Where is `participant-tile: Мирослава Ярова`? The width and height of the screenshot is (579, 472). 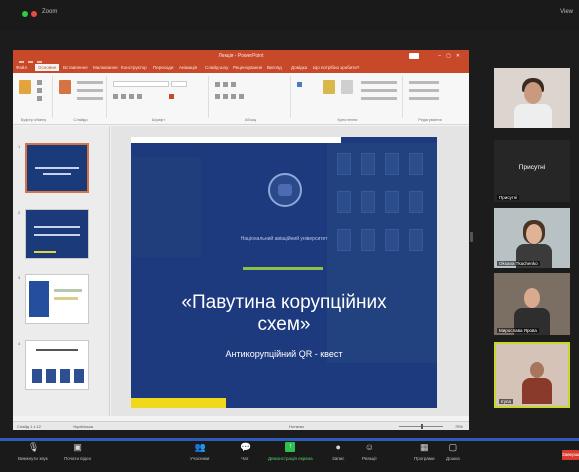
participant-tile: Мирослава Ярова is located at coordinates (532, 304).